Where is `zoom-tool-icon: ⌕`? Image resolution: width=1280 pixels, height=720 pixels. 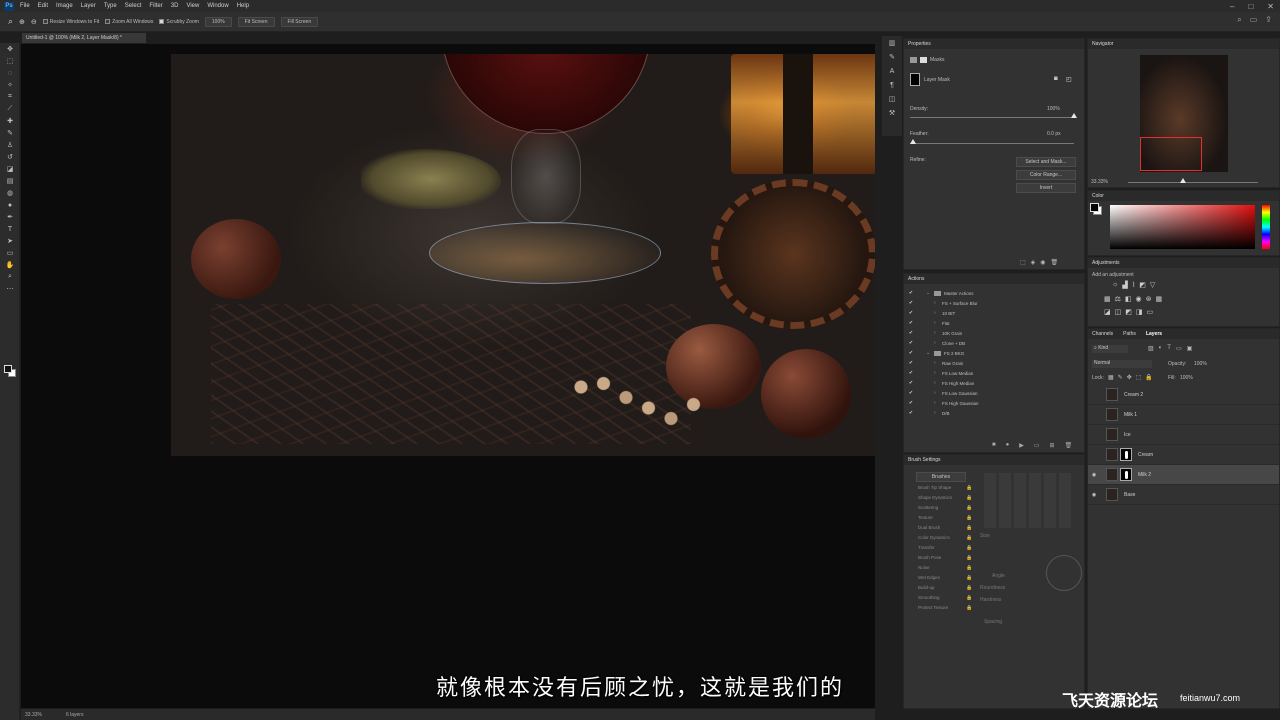
zoom-tool-icon: ⌕ is located at coordinates (10, 21).